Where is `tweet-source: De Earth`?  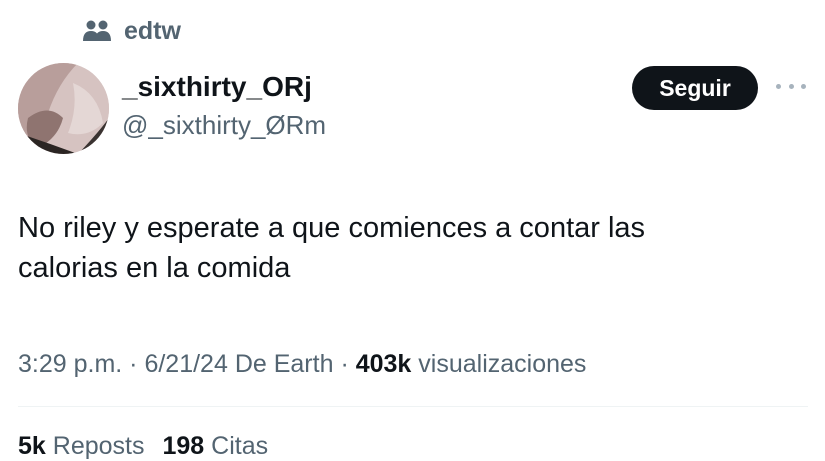 tweet-source: De Earth is located at coordinates (284, 364).